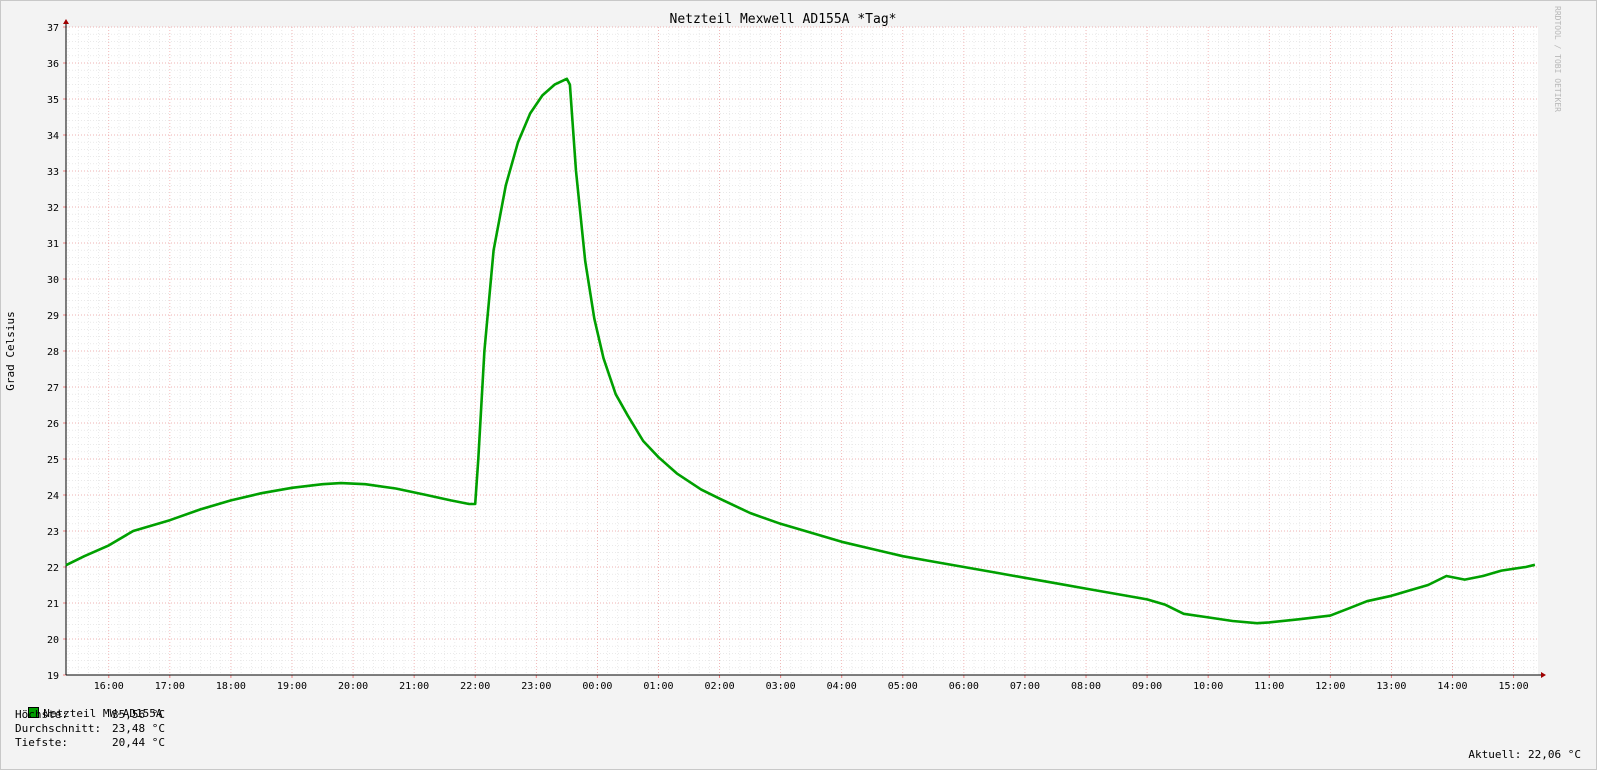 Image resolution: width=1597 pixels, height=770 pixels. I want to click on x-tick-label: 16:00, so click(109, 686).